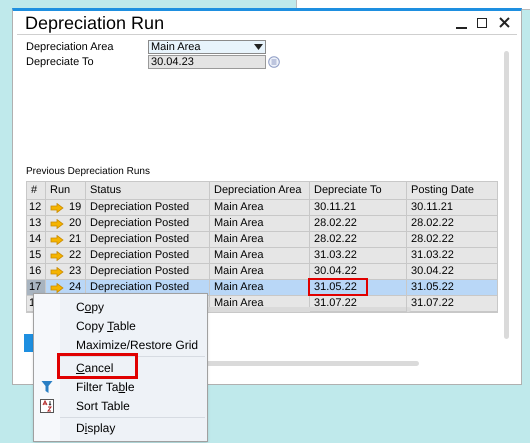 Image resolution: width=530 pixels, height=443 pixels. I want to click on table-row: 13 20 Depreciation Posted Main Area 28.02.22 28.02.22, so click(262, 224).